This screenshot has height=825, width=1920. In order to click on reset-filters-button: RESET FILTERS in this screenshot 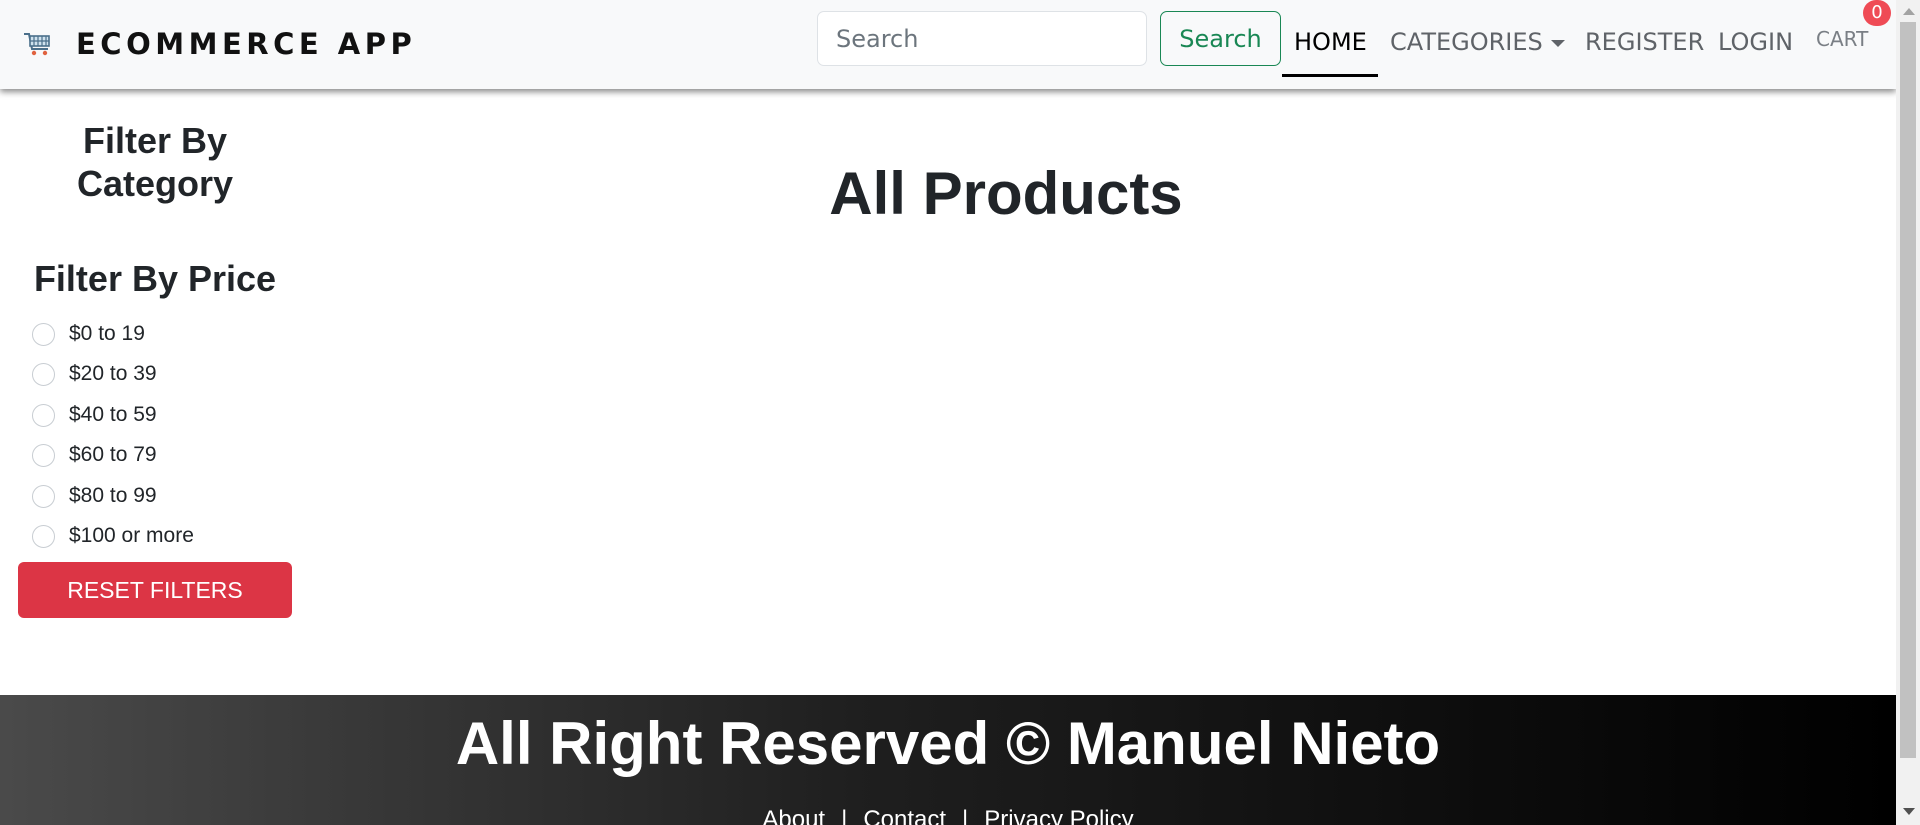, I will do `click(155, 590)`.